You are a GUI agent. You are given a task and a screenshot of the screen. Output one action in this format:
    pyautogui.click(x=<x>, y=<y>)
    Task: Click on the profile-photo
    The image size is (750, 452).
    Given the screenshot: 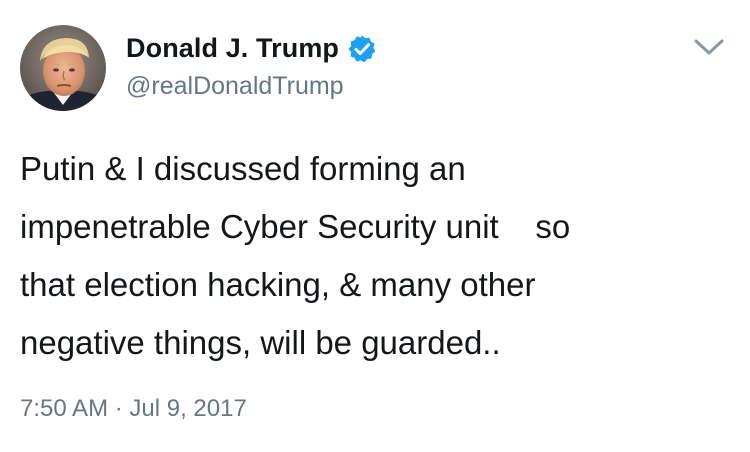 What is the action you would take?
    pyautogui.click(x=63, y=68)
    